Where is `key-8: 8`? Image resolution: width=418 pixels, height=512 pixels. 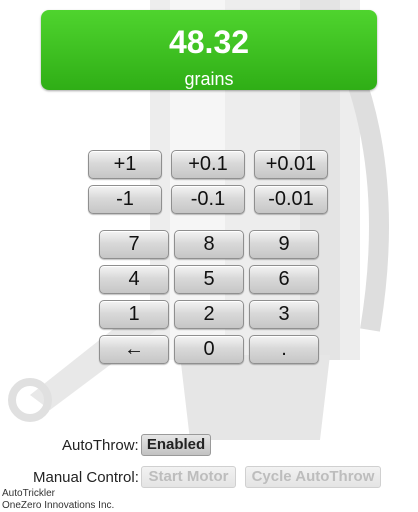
key-8: 8 is located at coordinates (209, 244).